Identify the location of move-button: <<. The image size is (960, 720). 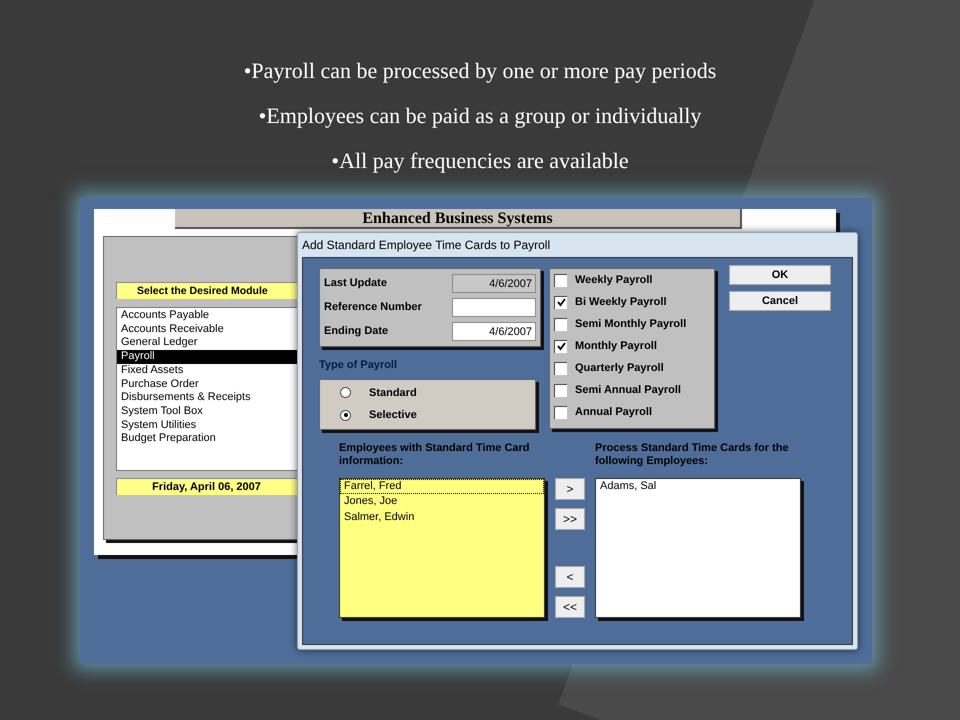
(570, 607).